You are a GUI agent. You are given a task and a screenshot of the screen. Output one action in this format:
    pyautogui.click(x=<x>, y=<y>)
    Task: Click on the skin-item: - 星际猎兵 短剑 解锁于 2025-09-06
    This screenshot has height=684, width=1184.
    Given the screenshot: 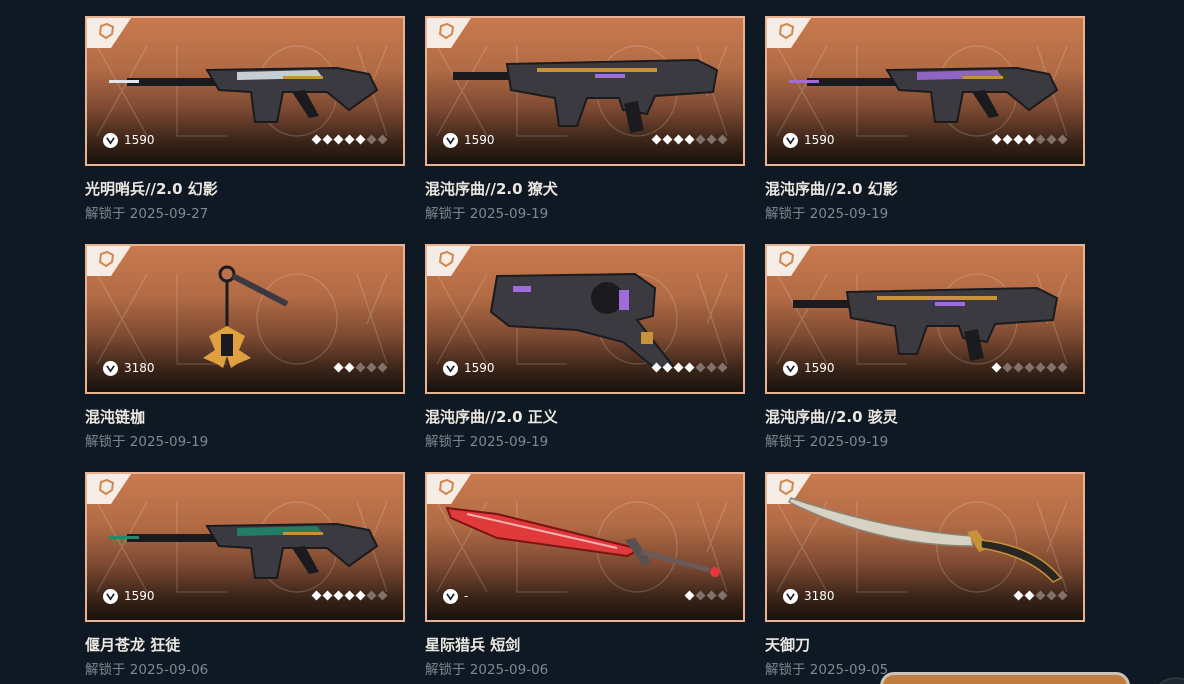 What is the action you would take?
    pyautogui.click(x=585, y=577)
    